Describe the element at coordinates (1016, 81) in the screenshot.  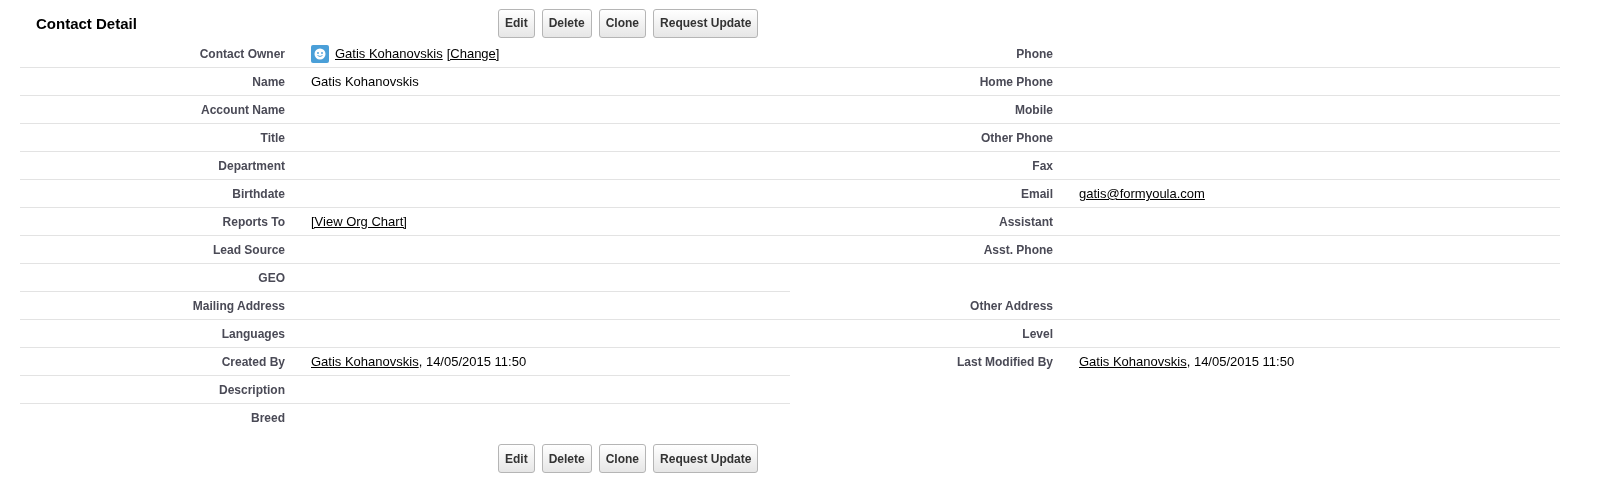
I see `field-label: Home Phone` at that location.